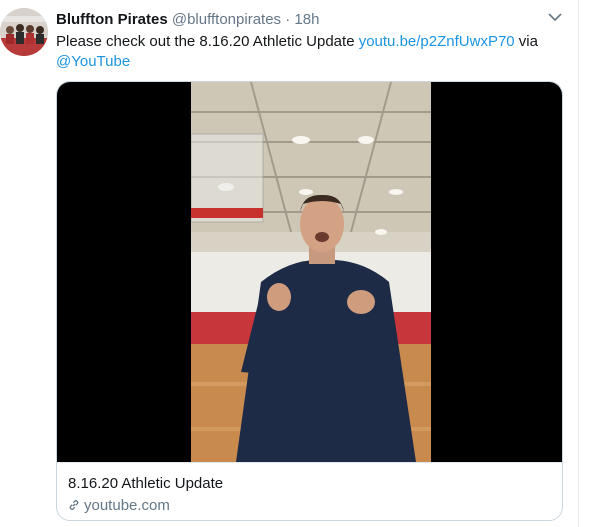  I want to click on tweet-header: Bluffton Pirates @blufftonpirates · 18h, so click(187, 20).